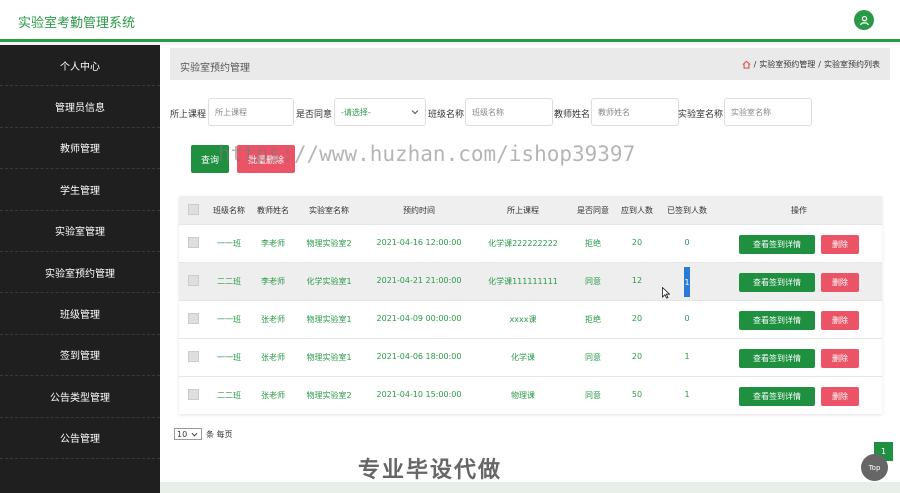 This screenshot has width=900, height=493. Describe the element at coordinates (637, 210) in the screenshot. I see `col-expected: 应到人数` at that location.